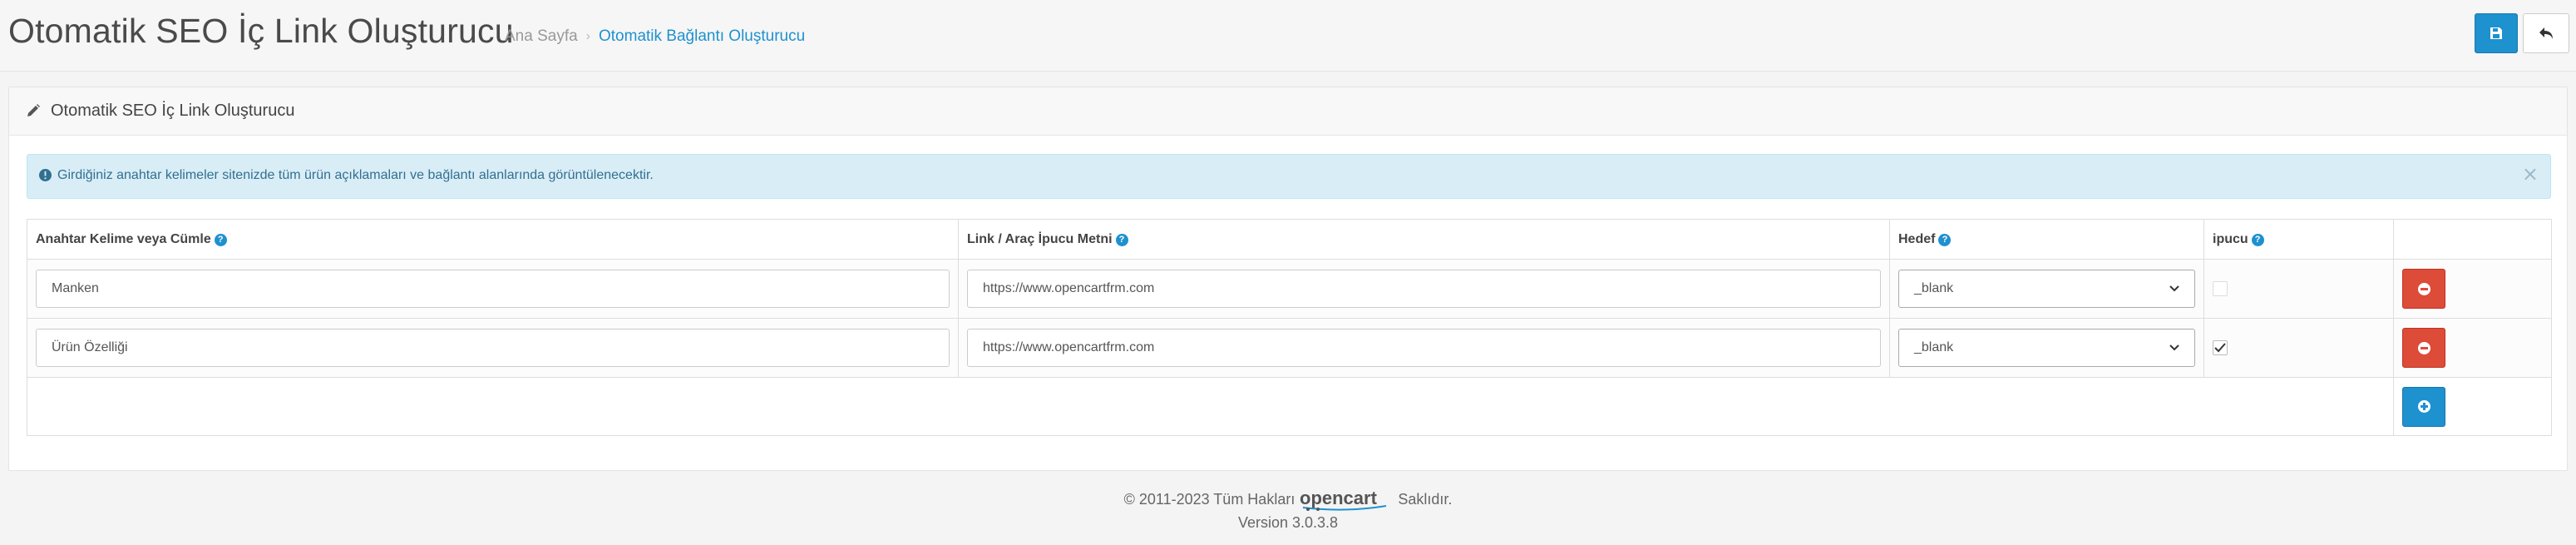 The width and height of the screenshot is (2576, 545). What do you see at coordinates (493, 289) in the screenshot?
I see `keyword-input: Manken` at bounding box center [493, 289].